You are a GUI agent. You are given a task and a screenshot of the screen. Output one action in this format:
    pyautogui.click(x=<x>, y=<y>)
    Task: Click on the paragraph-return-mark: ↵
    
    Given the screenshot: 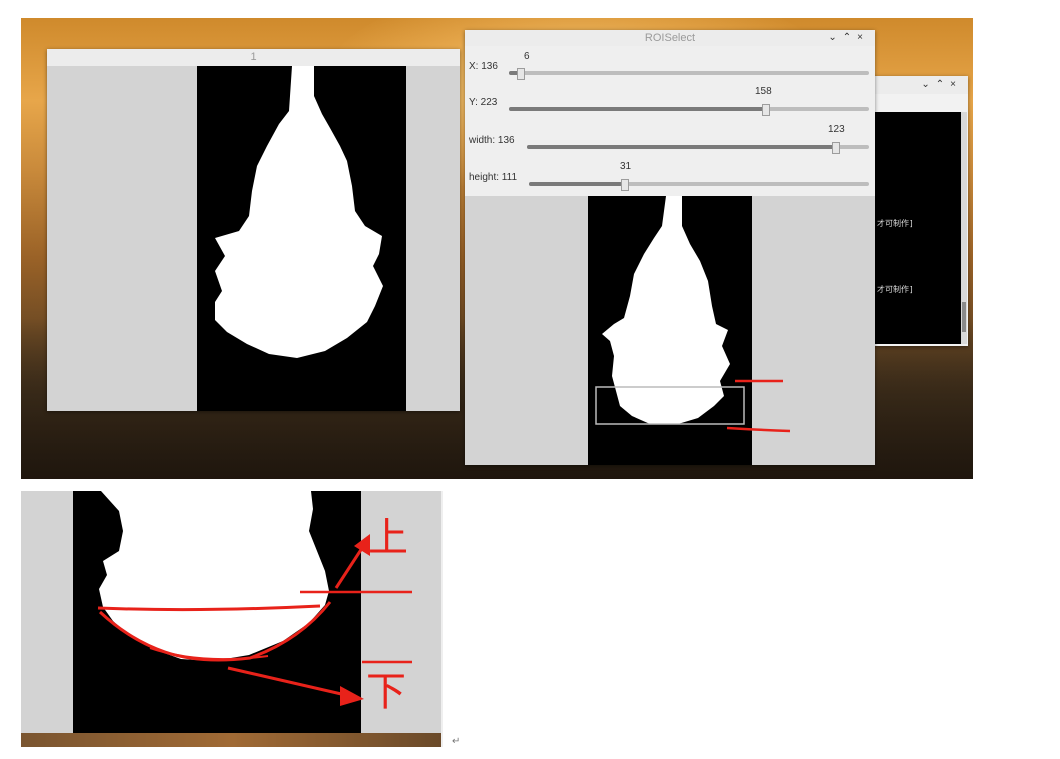 What is the action you would take?
    pyautogui.click(x=456, y=741)
    